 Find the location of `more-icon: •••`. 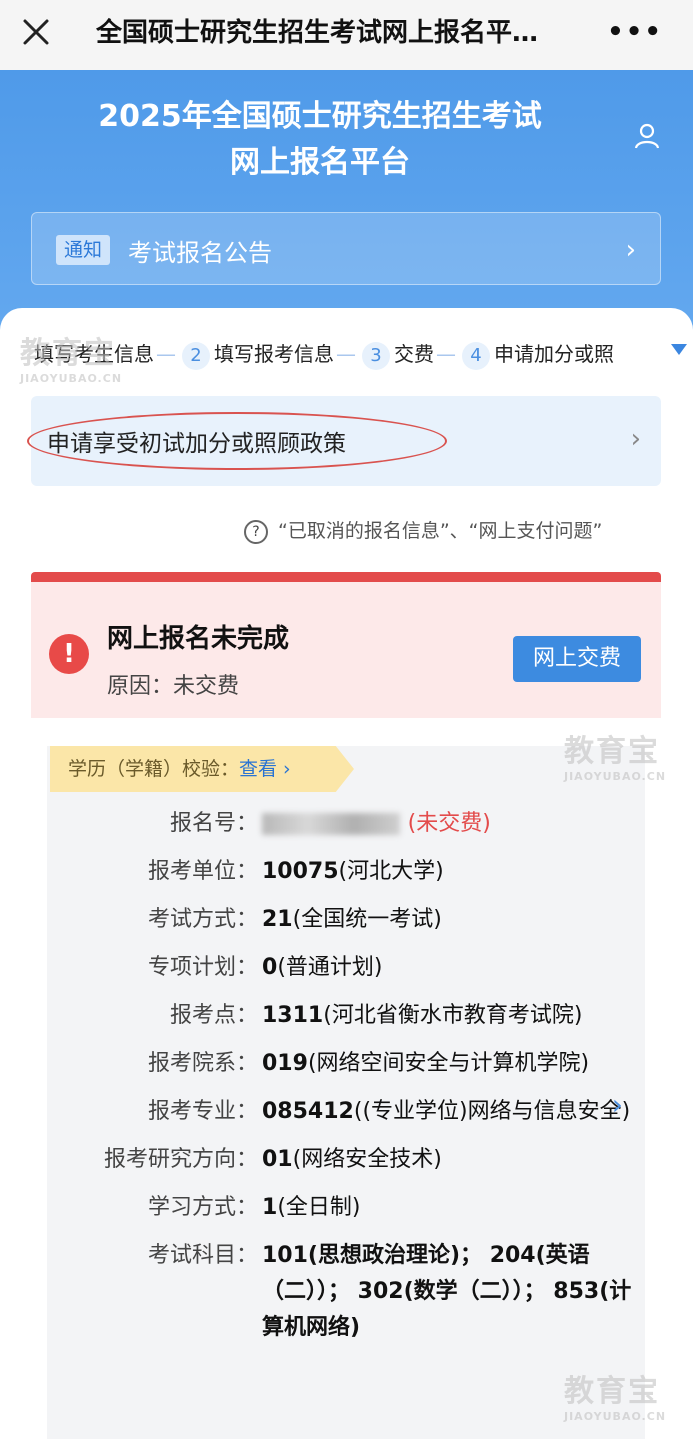

more-icon: ••• is located at coordinates (635, 32).